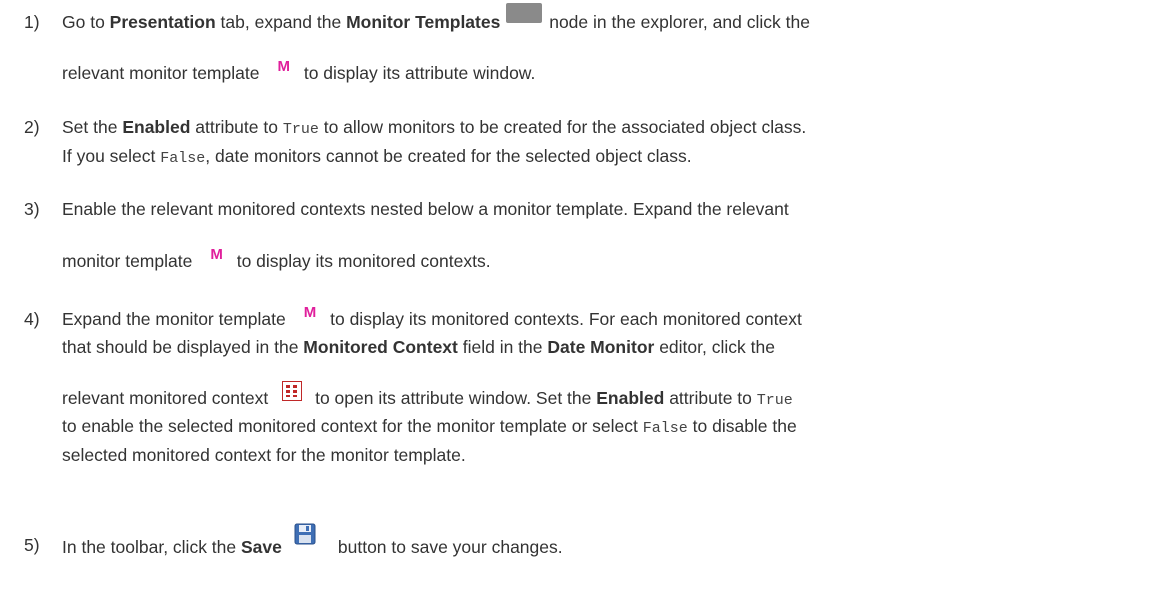  I want to click on ui-label-monitor-templates: Monitor Templates, so click(423, 22).